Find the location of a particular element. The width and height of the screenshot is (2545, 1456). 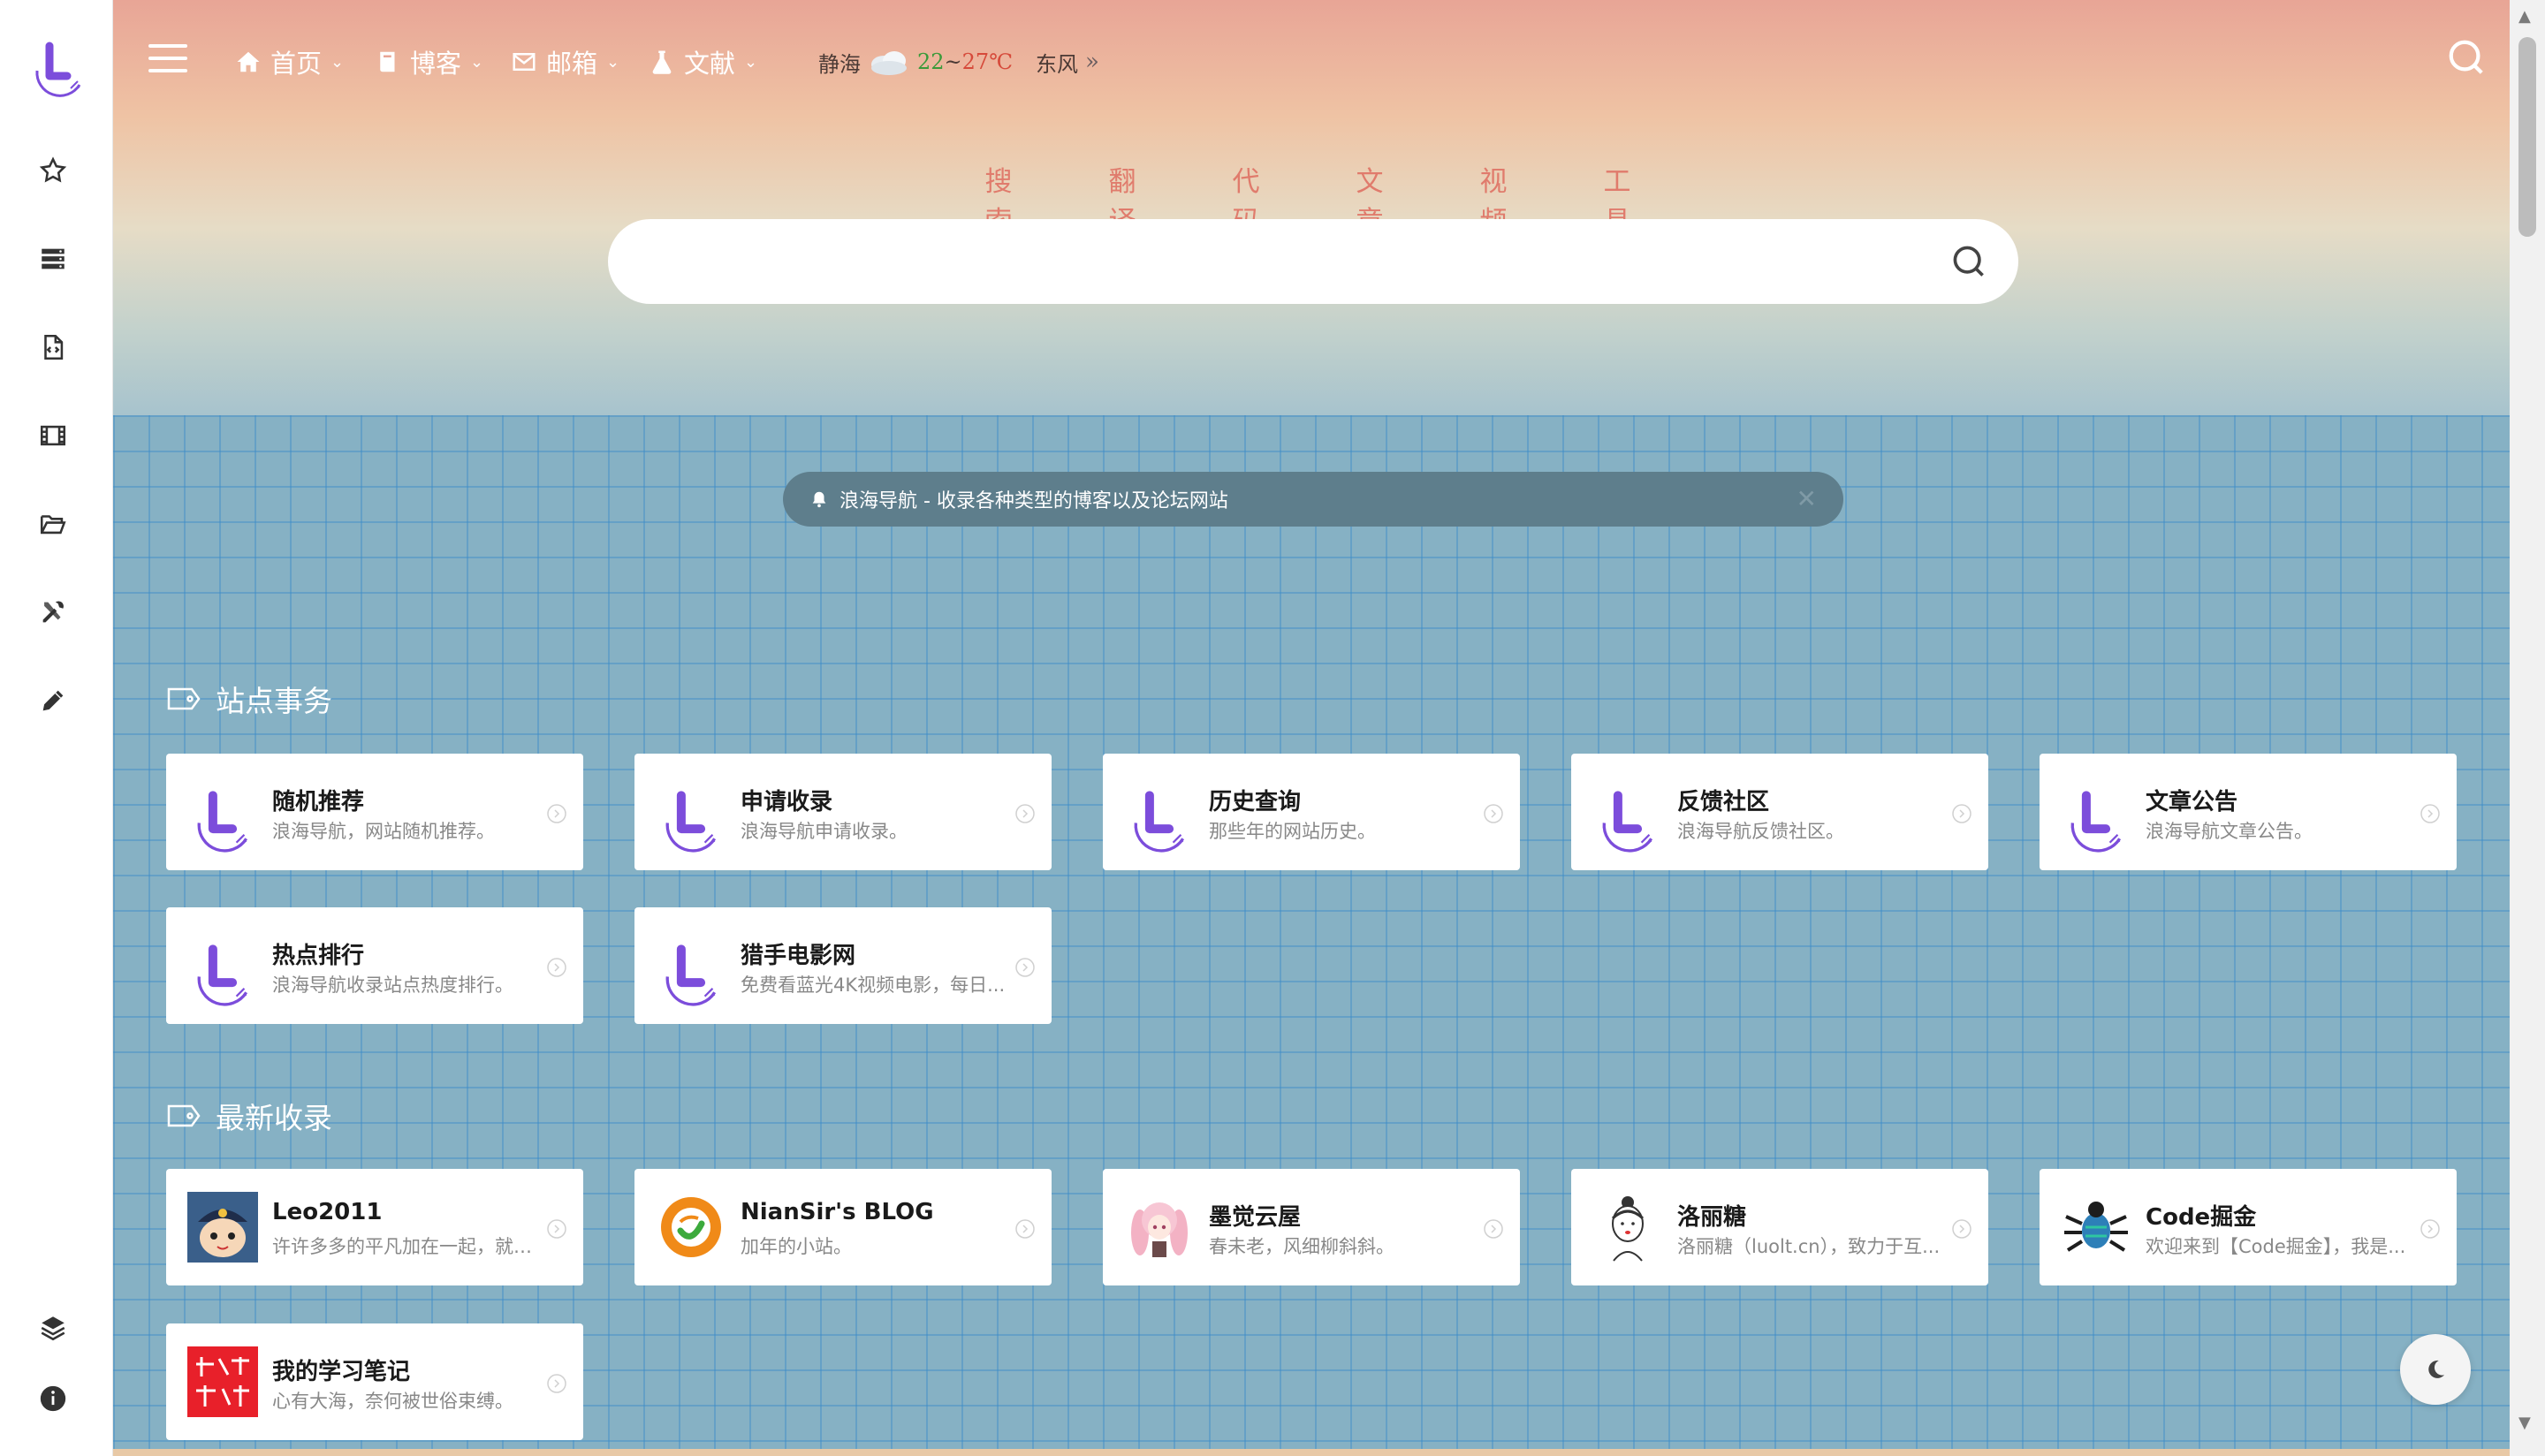

card-desc: 那些年的网站历史。 is located at coordinates (1292, 831).